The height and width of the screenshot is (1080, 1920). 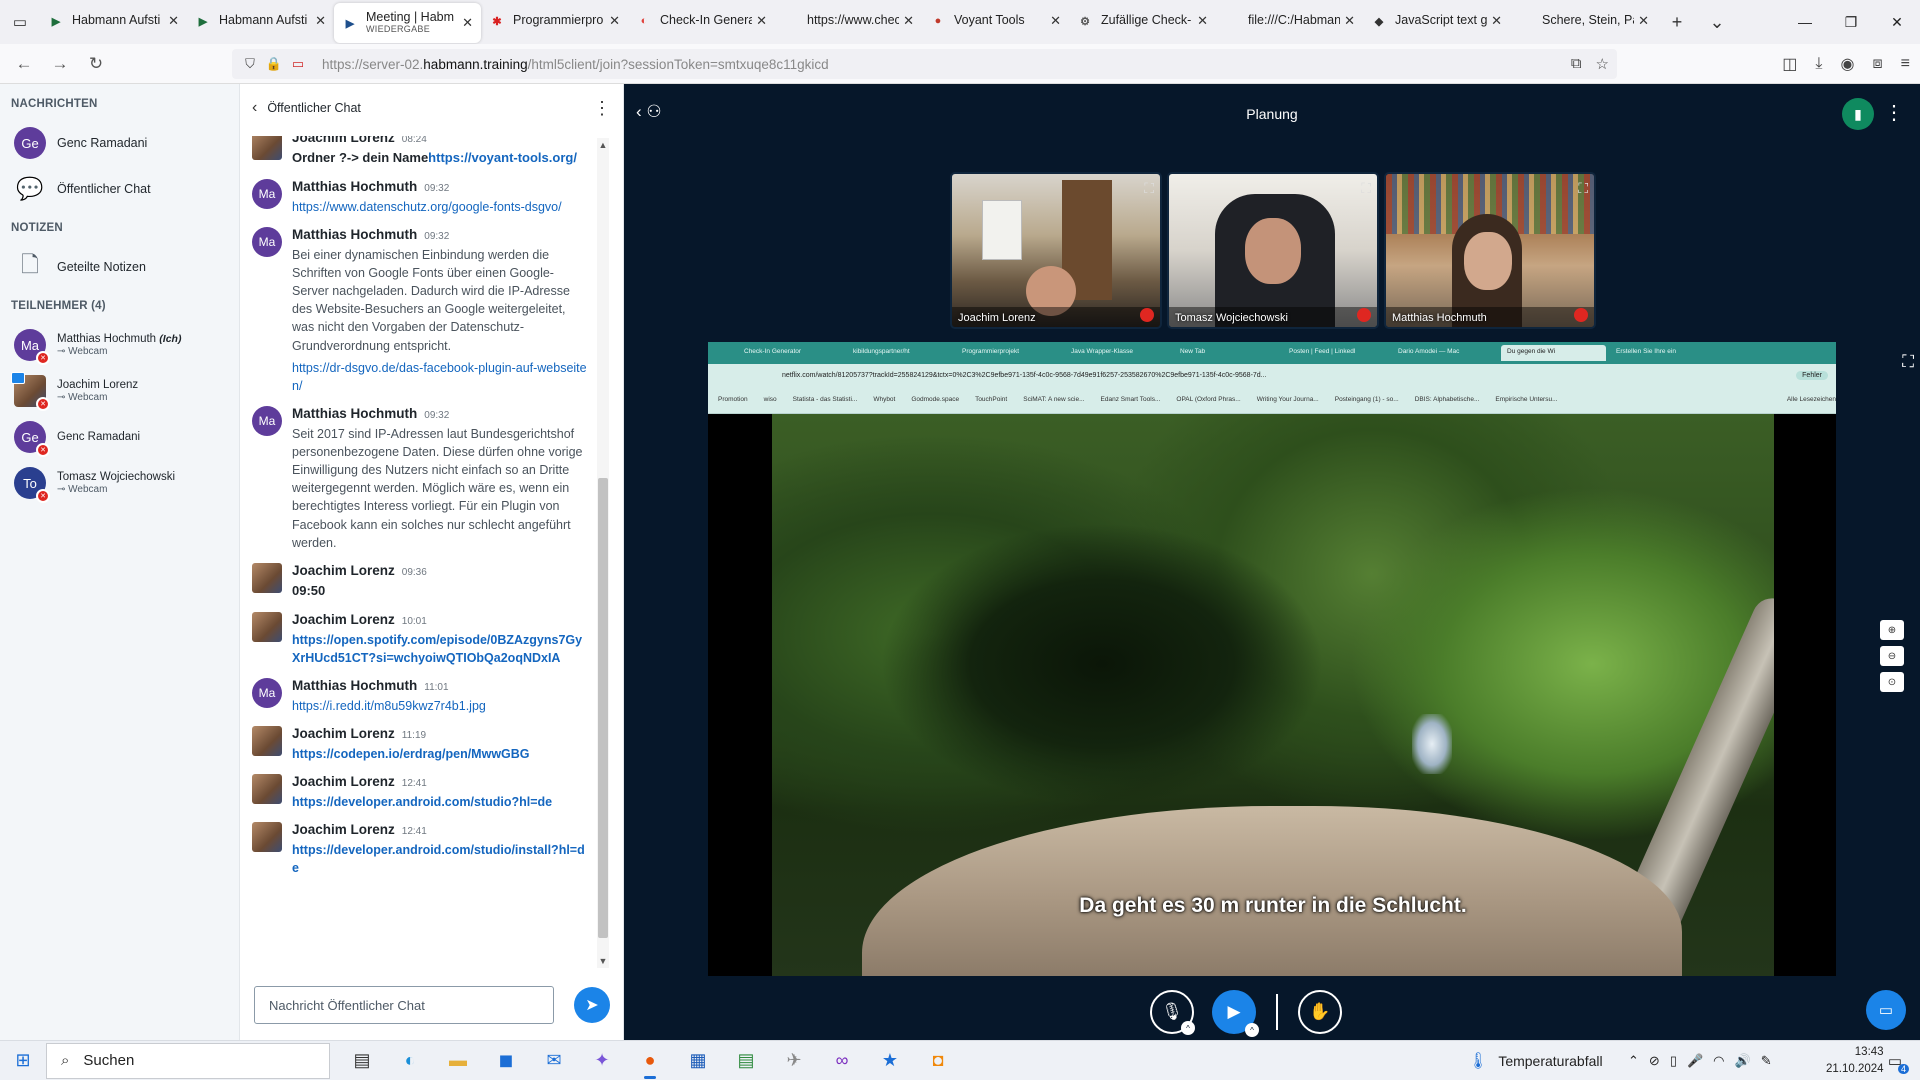 What do you see at coordinates (1252, 1030) in the screenshot?
I see `camera-options-icon: ^` at bounding box center [1252, 1030].